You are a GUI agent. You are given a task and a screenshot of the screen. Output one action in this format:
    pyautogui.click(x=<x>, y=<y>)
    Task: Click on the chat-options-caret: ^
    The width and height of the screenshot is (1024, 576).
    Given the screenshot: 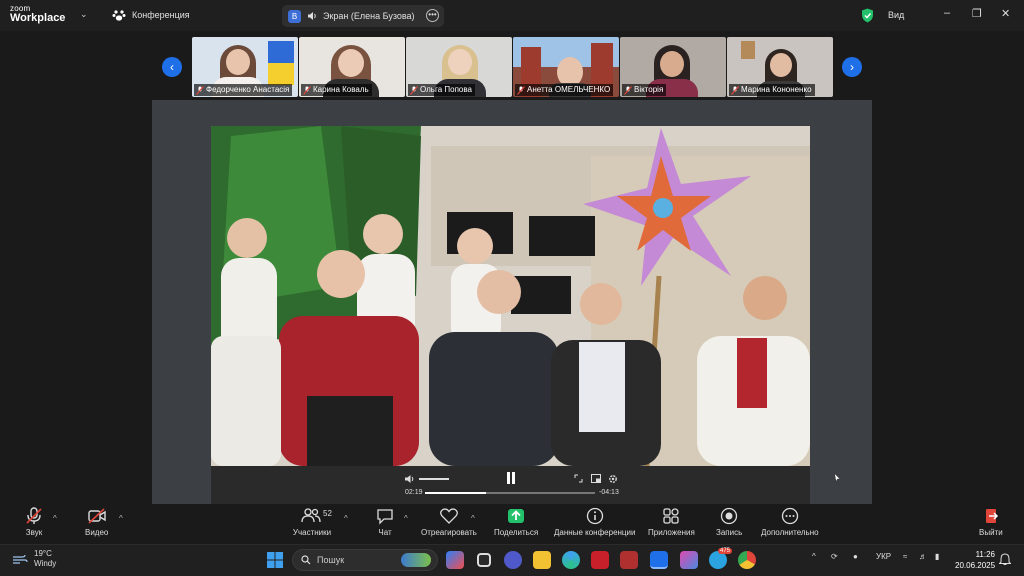 What is the action you would take?
    pyautogui.click(x=406, y=518)
    